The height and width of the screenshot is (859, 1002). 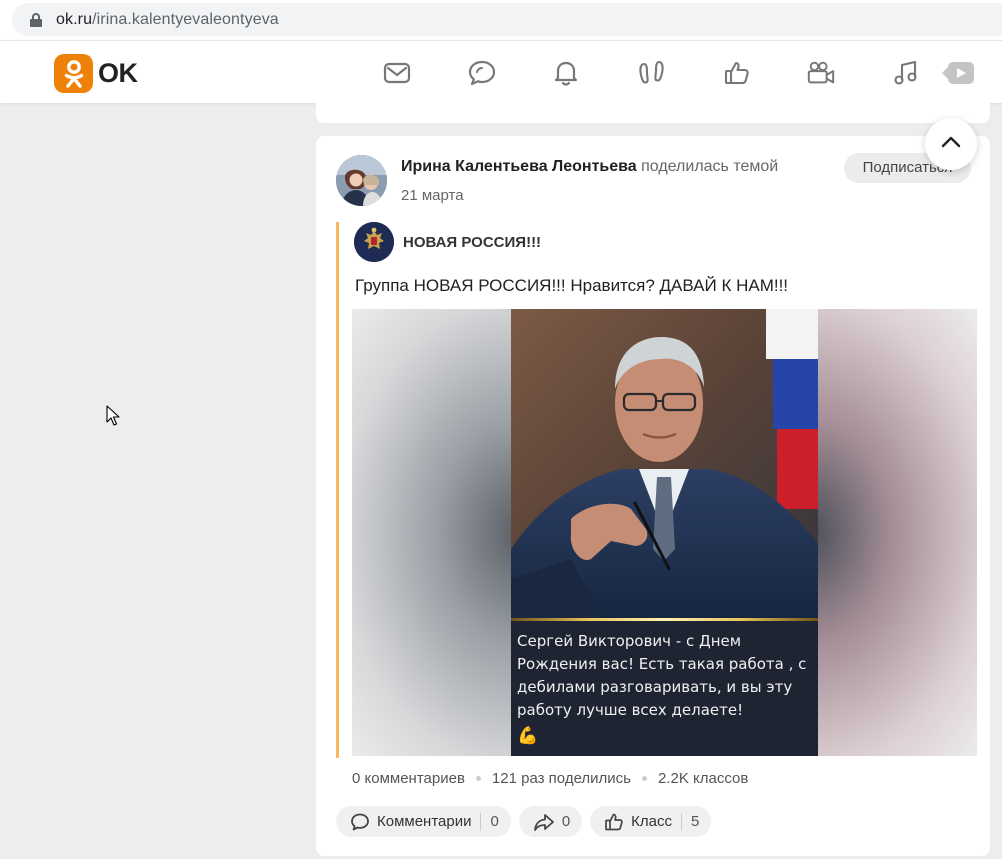 What do you see at coordinates (96, 73) in the screenshot?
I see `ok-logo: OK` at bounding box center [96, 73].